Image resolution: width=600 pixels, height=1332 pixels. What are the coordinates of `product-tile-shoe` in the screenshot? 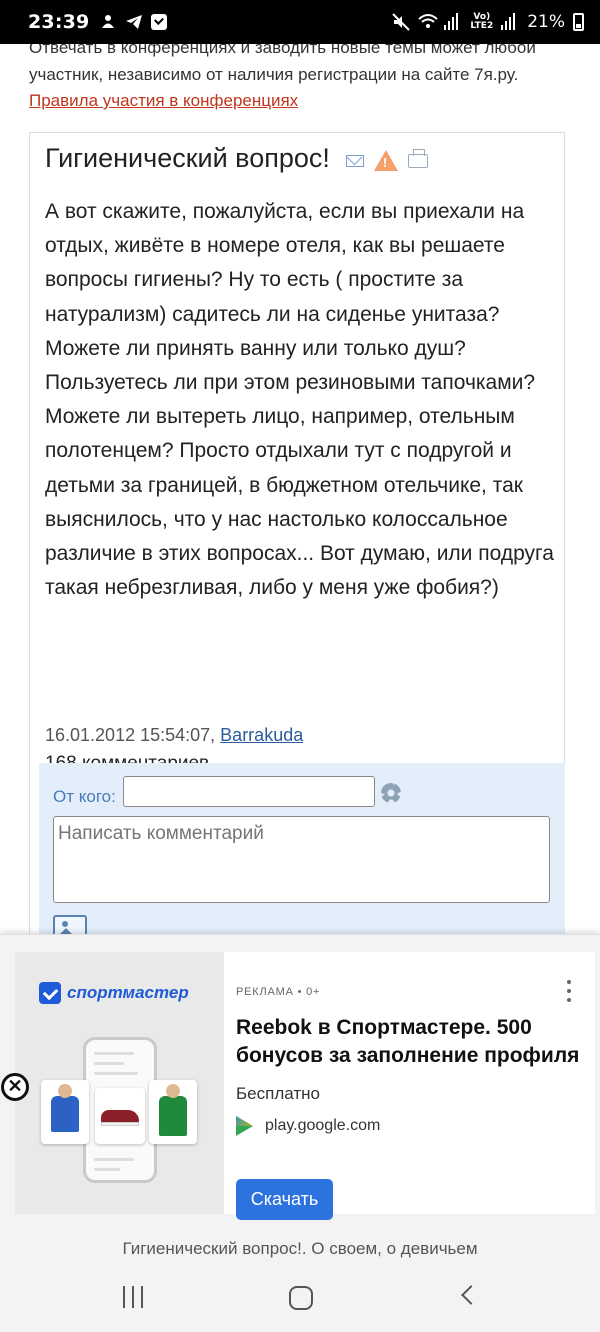 It's located at (120, 1116).